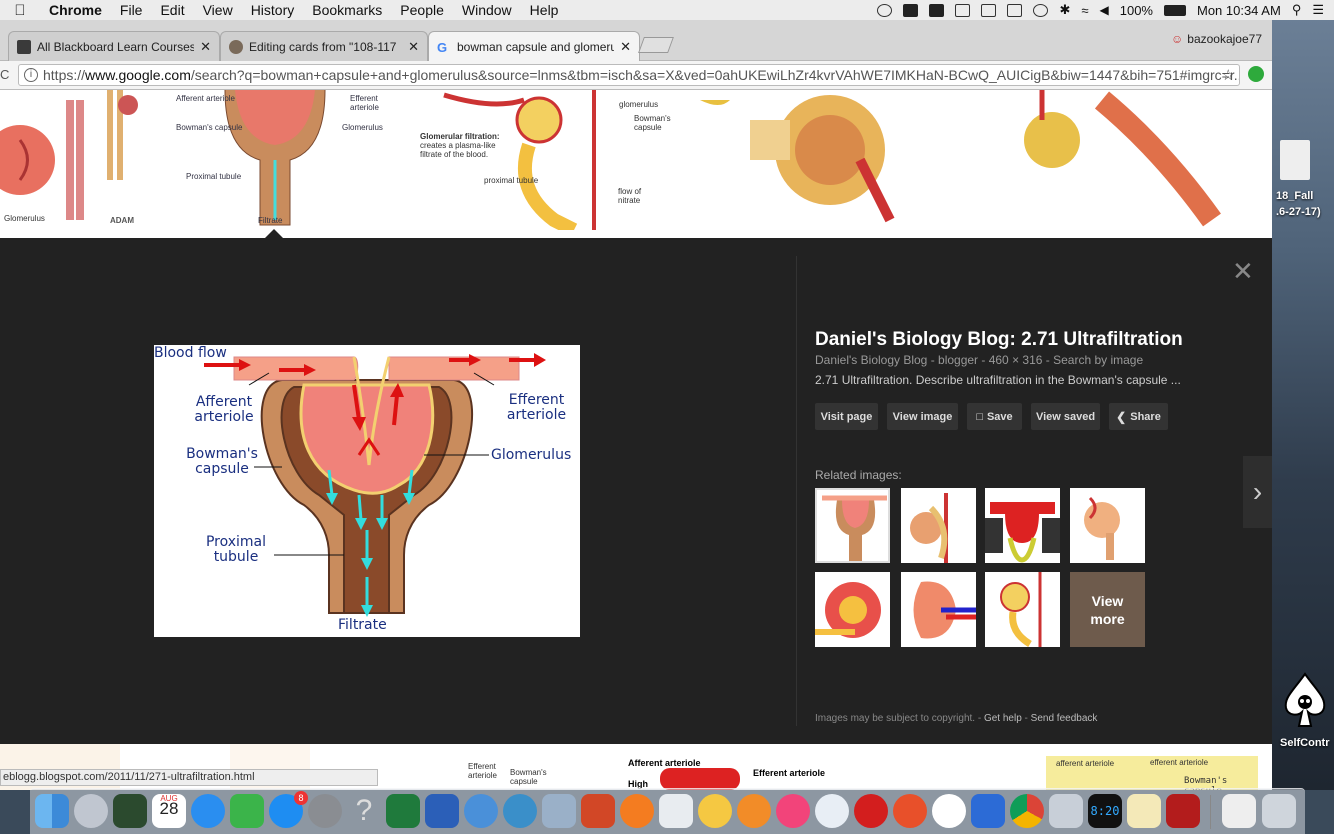 The width and height of the screenshot is (1334, 834). I want to click on view-image-button: View image, so click(922, 416).